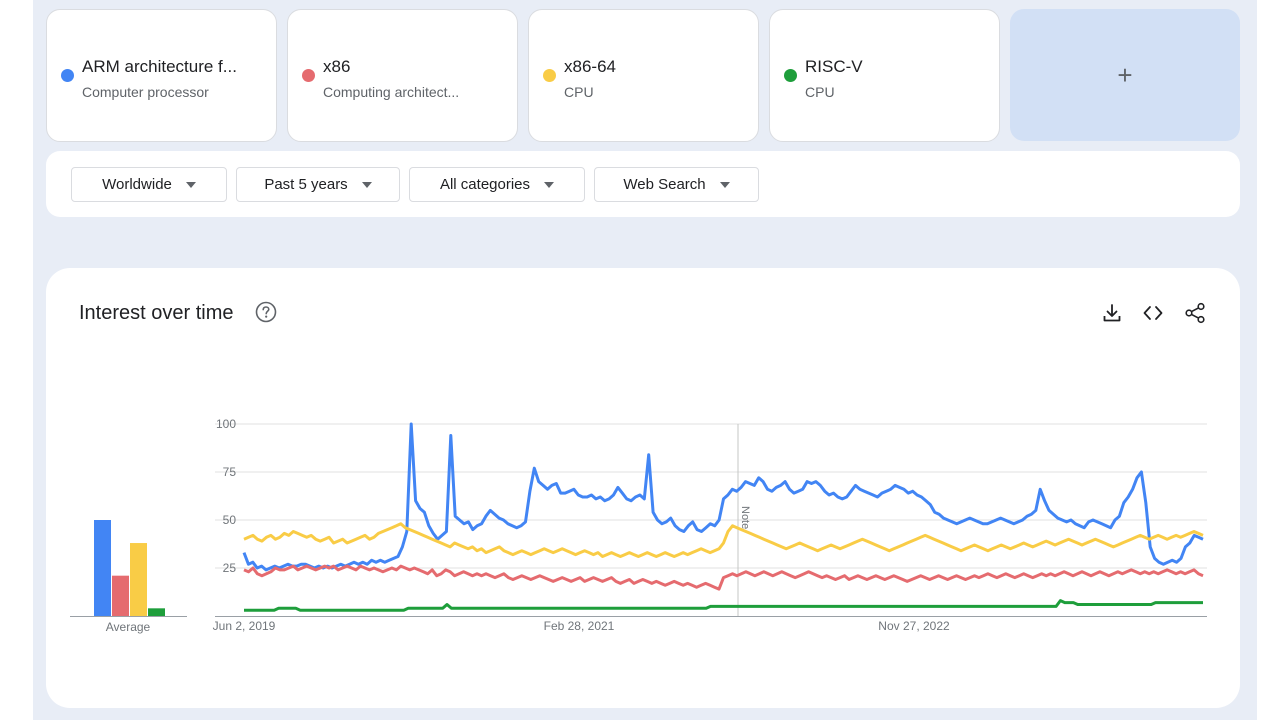 The width and height of the screenshot is (1280, 720). What do you see at coordinates (485, 184) in the screenshot?
I see `category-label: All categories` at bounding box center [485, 184].